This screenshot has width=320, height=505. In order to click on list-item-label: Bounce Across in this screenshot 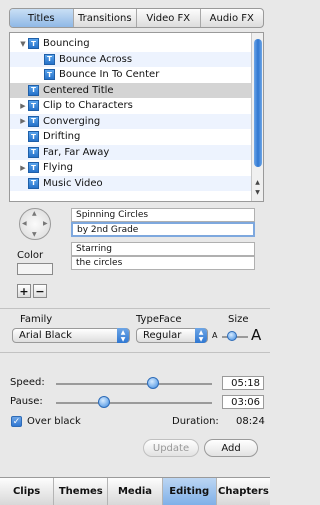, I will do `click(96, 59)`.